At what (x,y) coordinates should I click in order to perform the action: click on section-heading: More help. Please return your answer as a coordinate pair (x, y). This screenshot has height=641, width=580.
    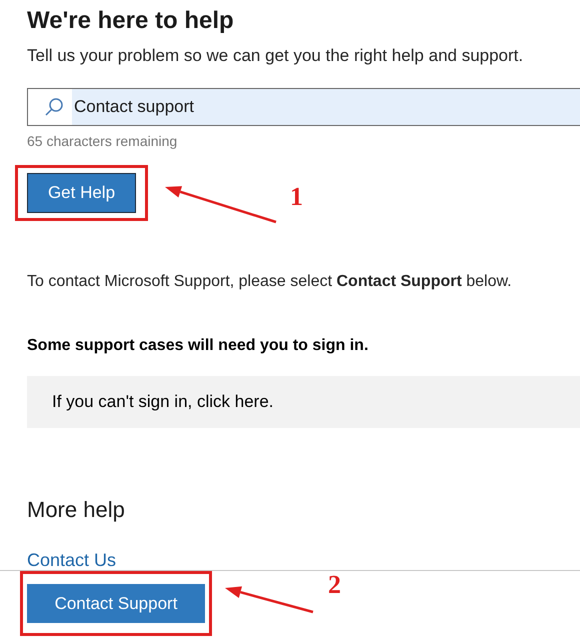
    Looking at the image, I should click on (76, 510).